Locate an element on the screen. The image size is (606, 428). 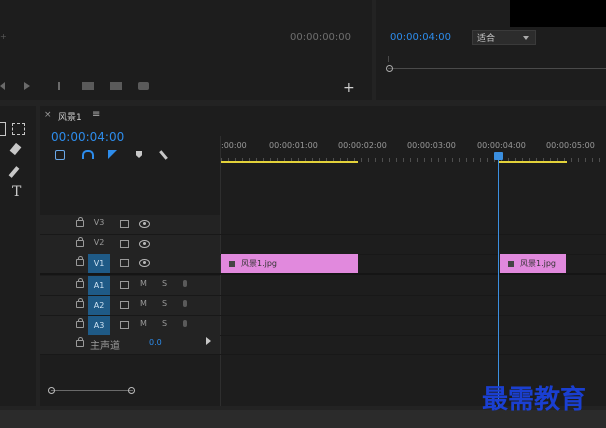
track-row-a1: A1 M S is located at coordinates (323, 286).